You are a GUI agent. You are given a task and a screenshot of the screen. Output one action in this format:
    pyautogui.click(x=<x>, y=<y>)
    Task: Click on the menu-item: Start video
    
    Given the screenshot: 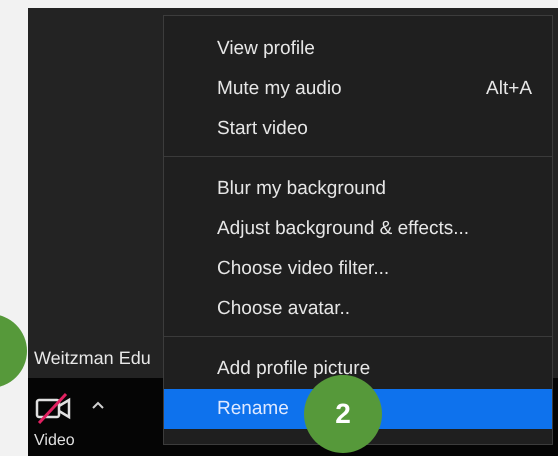 What is the action you would take?
    pyautogui.click(x=358, y=129)
    